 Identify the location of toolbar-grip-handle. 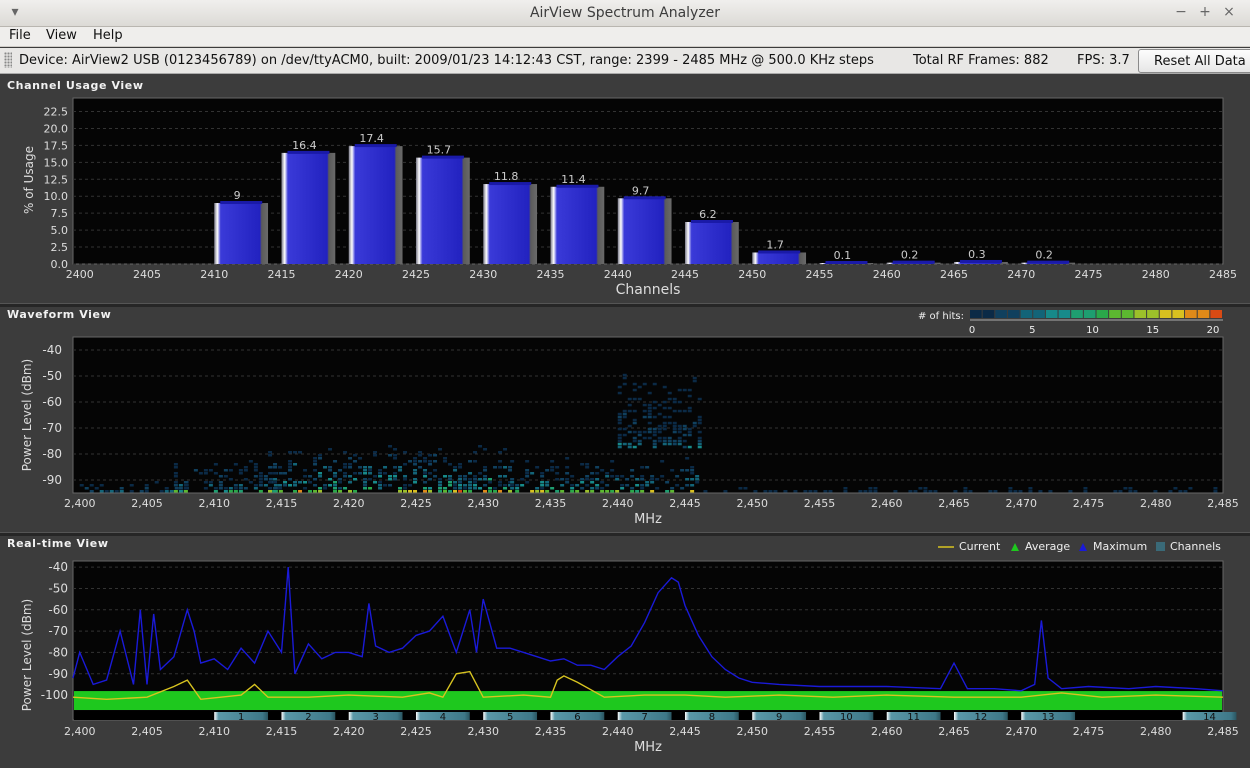
(8, 60).